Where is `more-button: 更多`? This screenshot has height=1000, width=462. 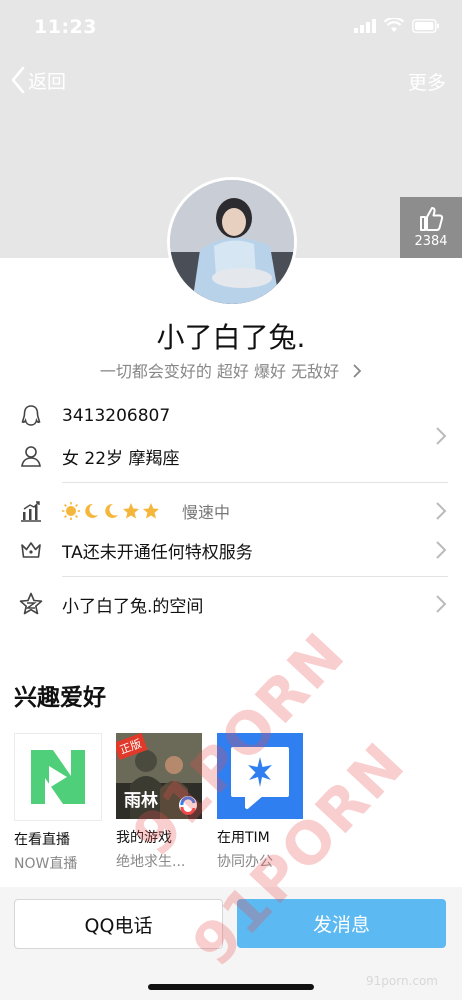 more-button: 更多 is located at coordinates (427, 81).